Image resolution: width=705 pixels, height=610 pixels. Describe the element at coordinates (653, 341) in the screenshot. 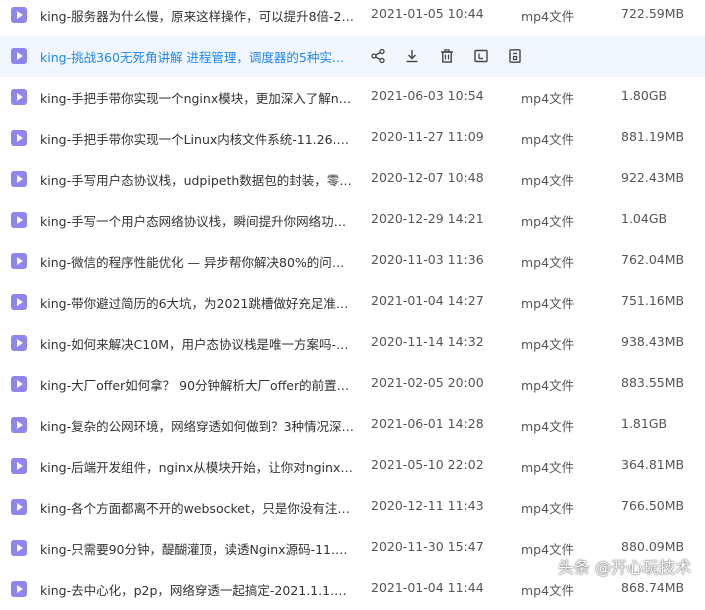

I see `file-size: 938.43MB` at that location.